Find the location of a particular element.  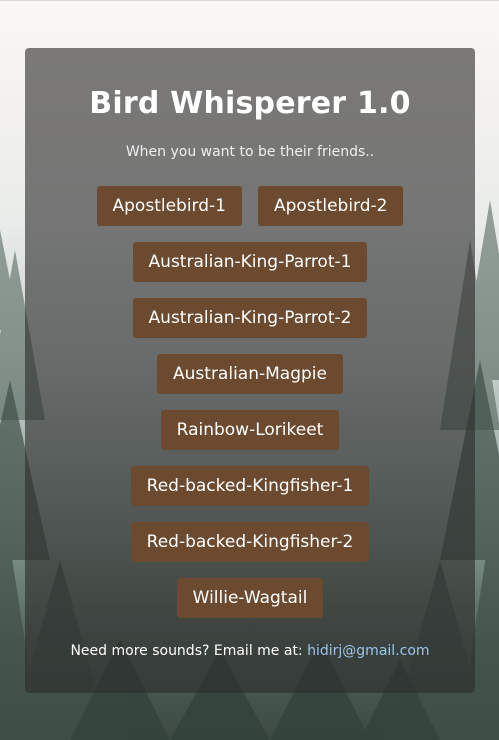

page-title: Bird Whisperer 1.0 is located at coordinates (250, 103).